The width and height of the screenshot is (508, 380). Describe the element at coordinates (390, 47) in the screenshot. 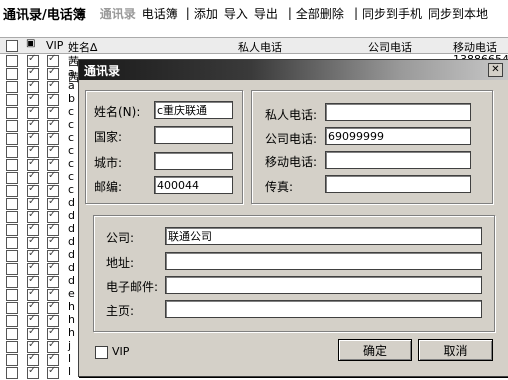

I see `header-company-phone: 公司电话` at that location.